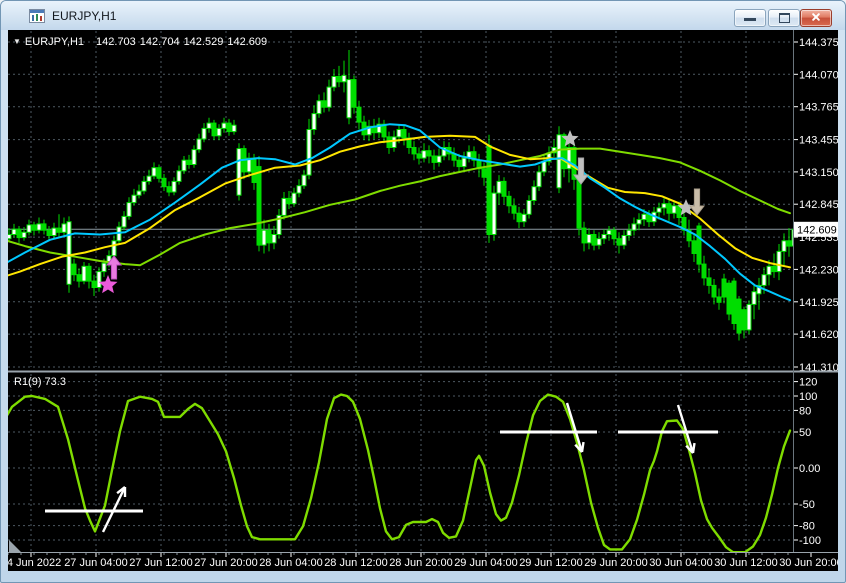 The height and width of the screenshot is (583, 846). I want to click on close-icon, so click(816, 17).